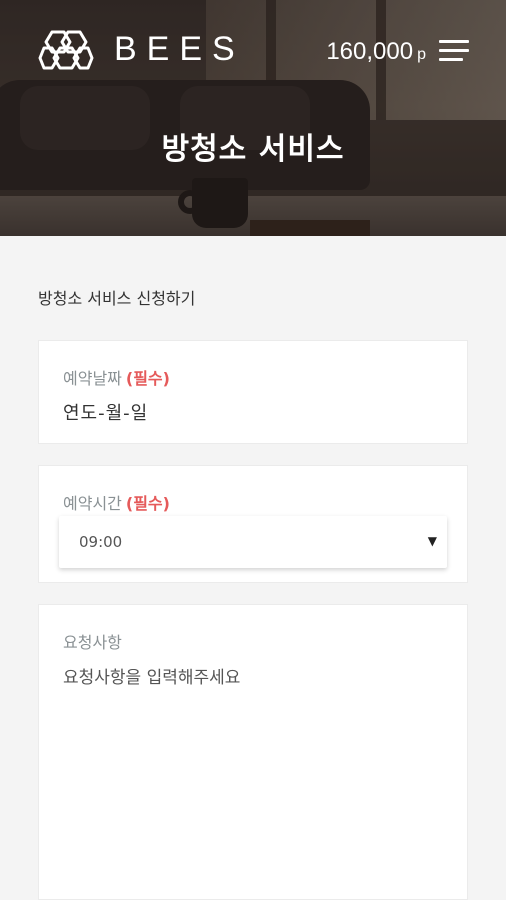 This screenshot has width=506, height=900. What do you see at coordinates (117, 298) in the screenshot?
I see `section-title: 방청소 서비스 신청하기` at bounding box center [117, 298].